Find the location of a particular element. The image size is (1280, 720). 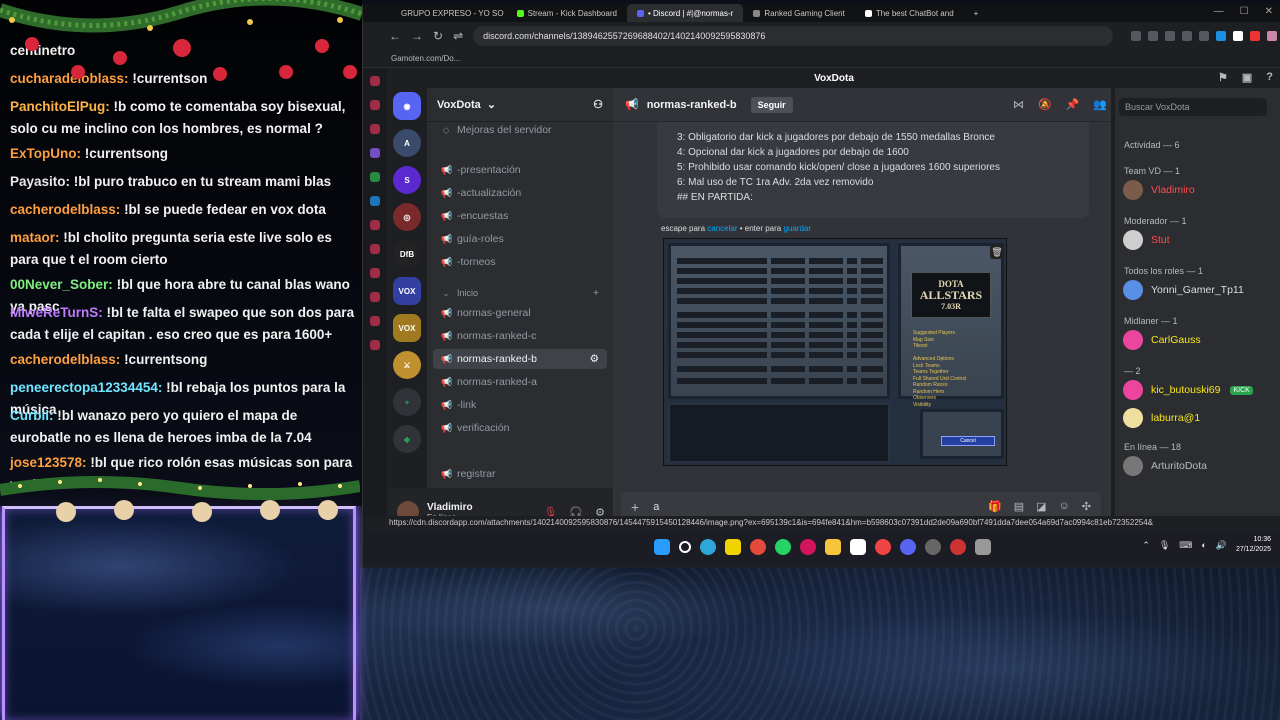

inbox-icon: ▣ is located at coordinates (1247, 77).